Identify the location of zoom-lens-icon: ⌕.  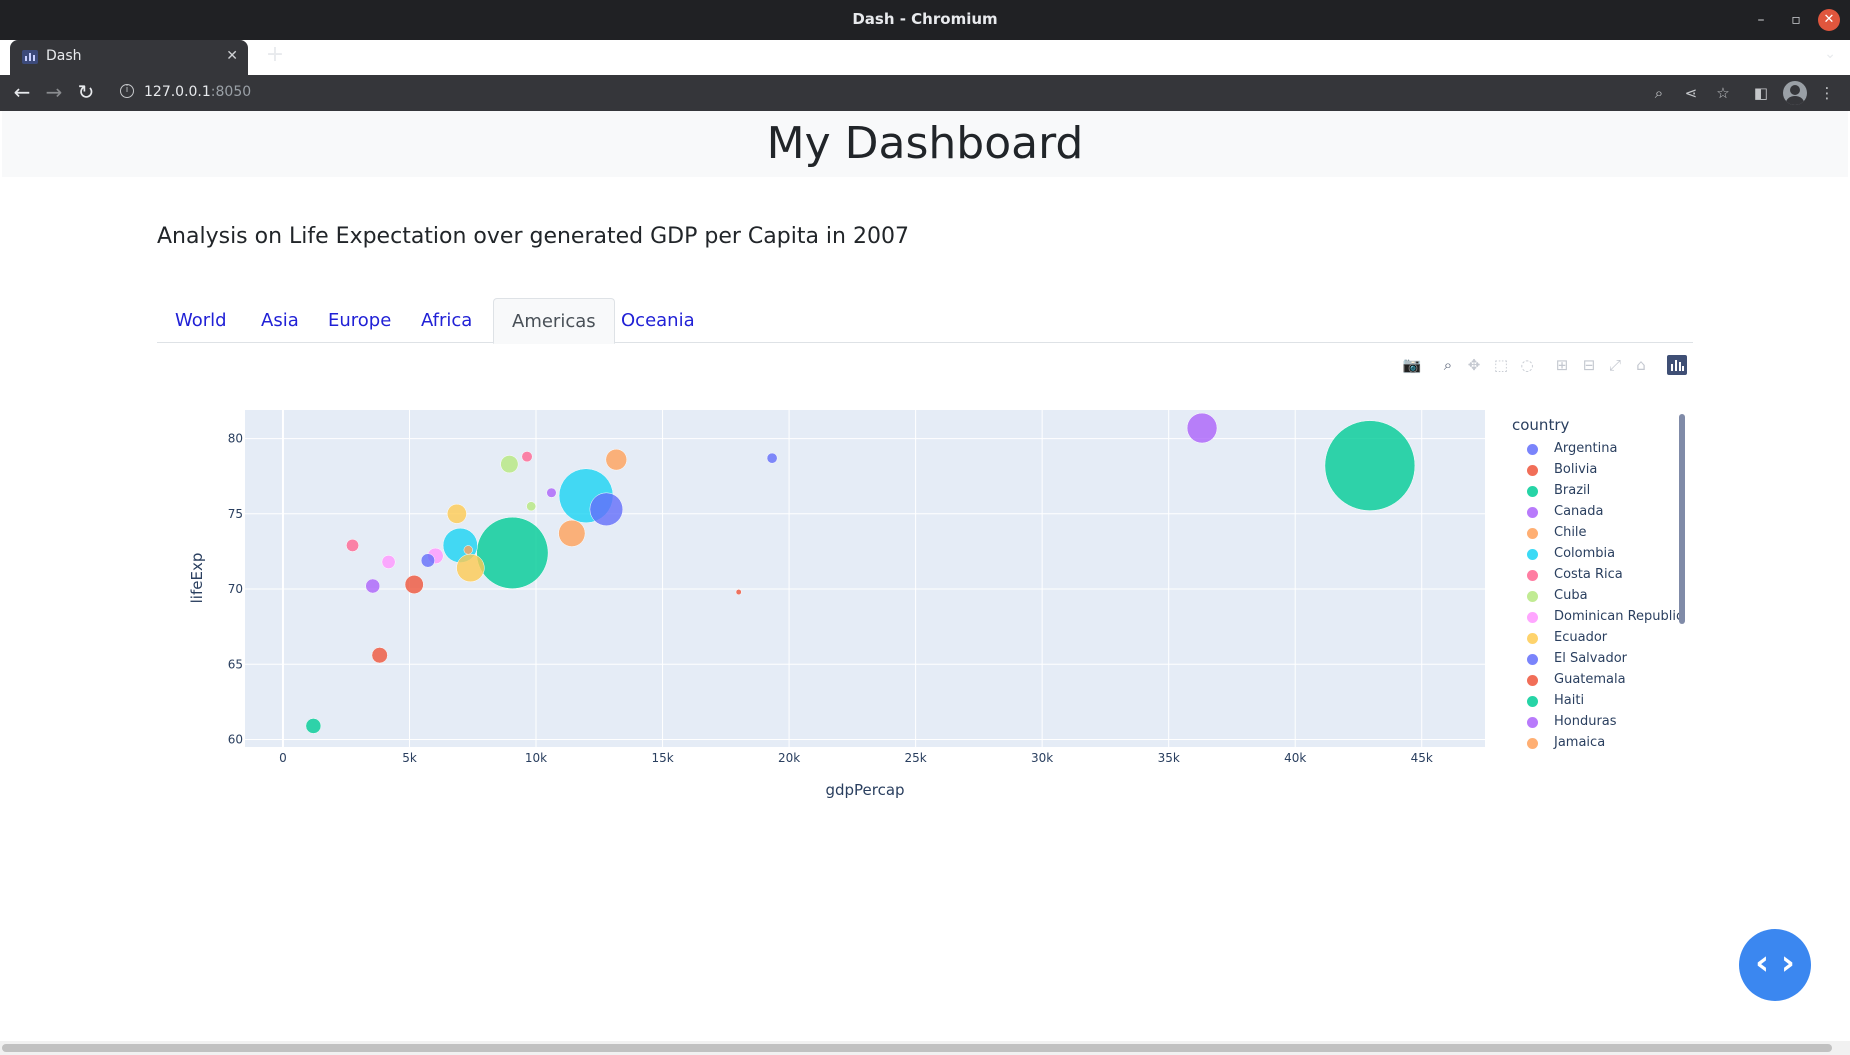
(1659, 93).